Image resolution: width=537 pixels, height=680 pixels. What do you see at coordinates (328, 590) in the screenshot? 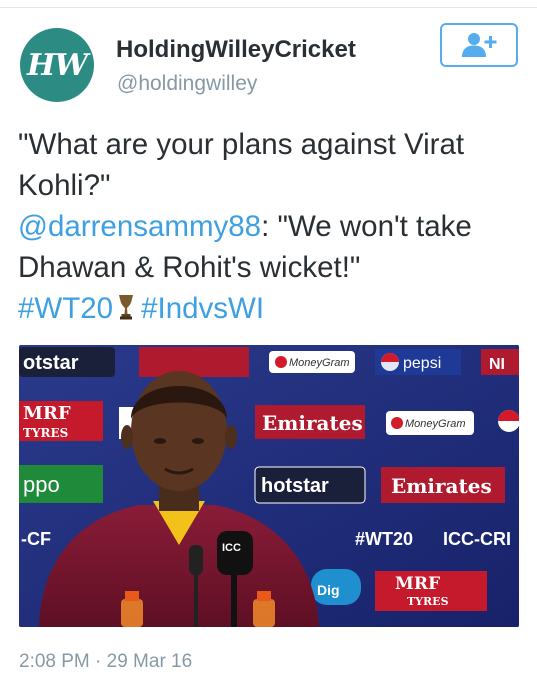
I see `sponsor-text: Dig` at bounding box center [328, 590].